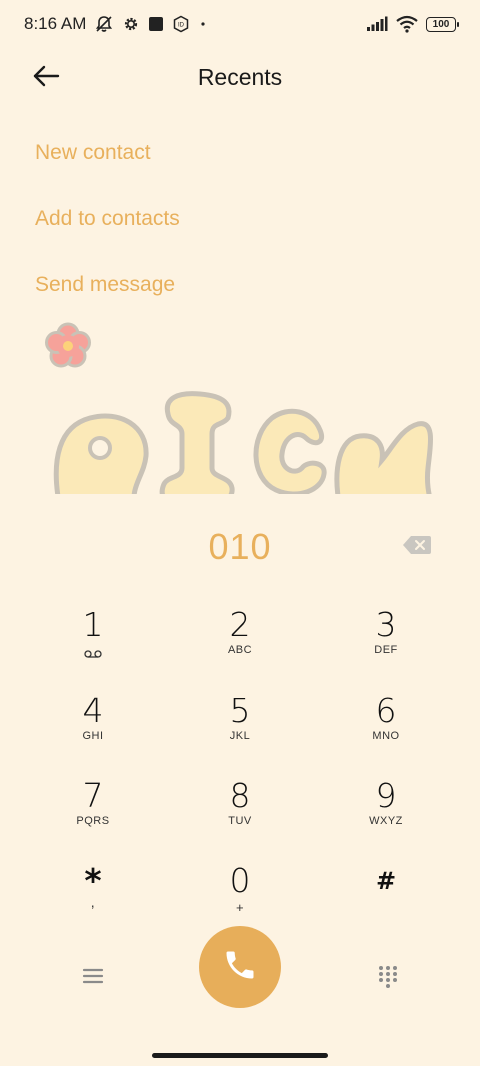 The width and height of the screenshot is (480, 1066). Describe the element at coordinates (386, 902) in the screenshot. I see `key-hash: #` at that location.